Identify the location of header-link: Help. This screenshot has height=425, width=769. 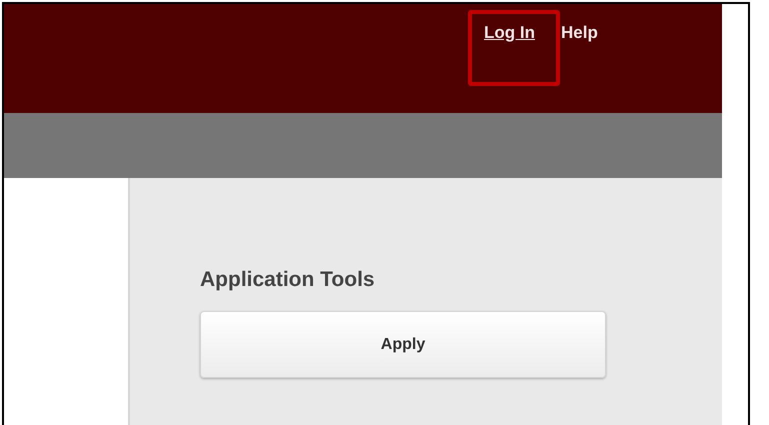
(579, 32).